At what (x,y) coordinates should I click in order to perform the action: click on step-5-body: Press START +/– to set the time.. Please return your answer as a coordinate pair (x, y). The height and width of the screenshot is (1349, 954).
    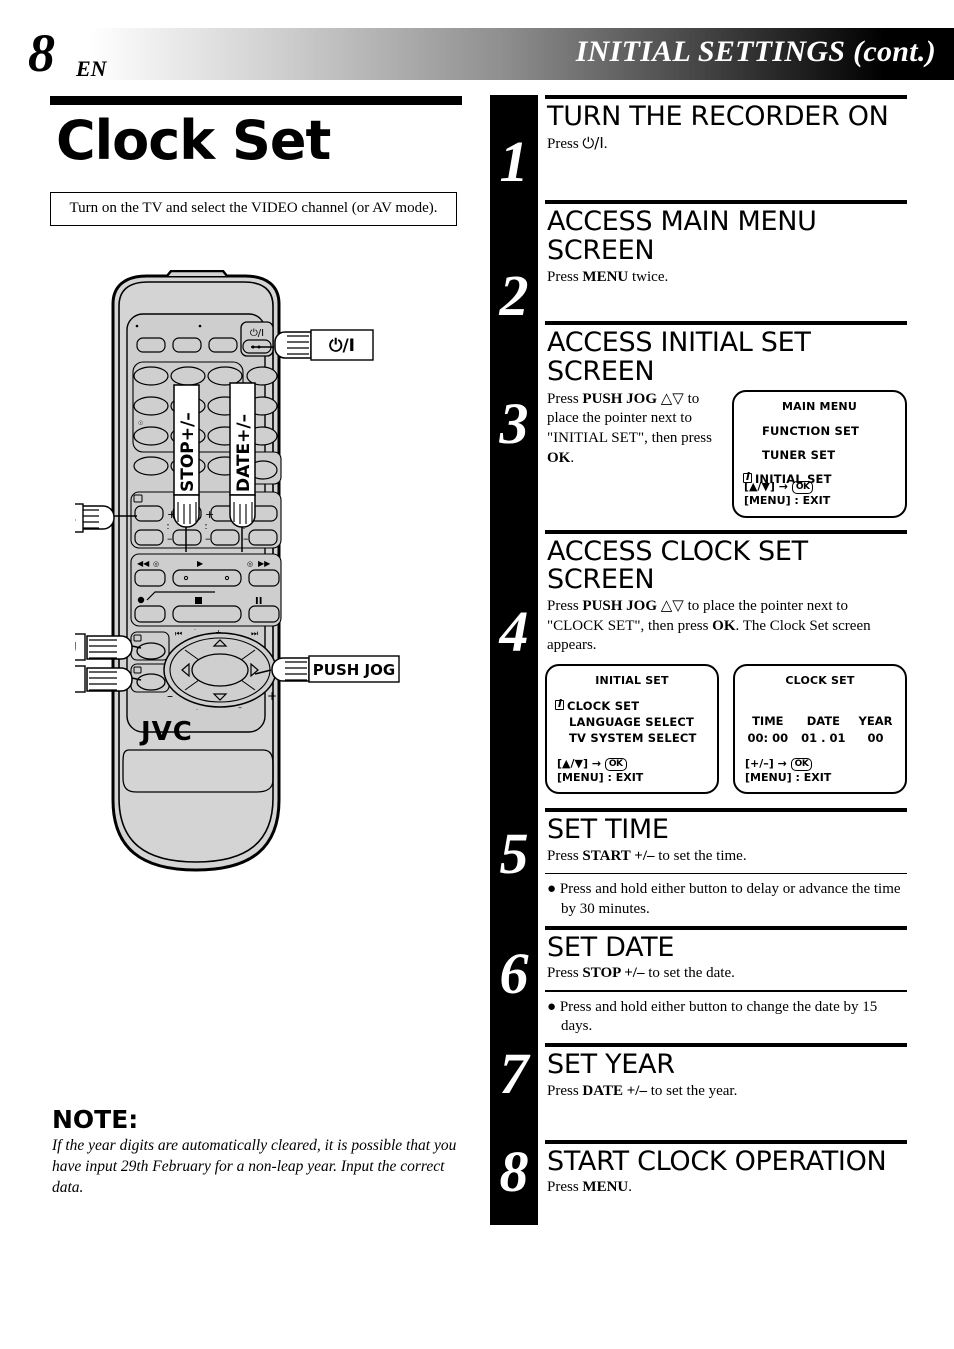
    Looking at the image, I should click on (727, 857).